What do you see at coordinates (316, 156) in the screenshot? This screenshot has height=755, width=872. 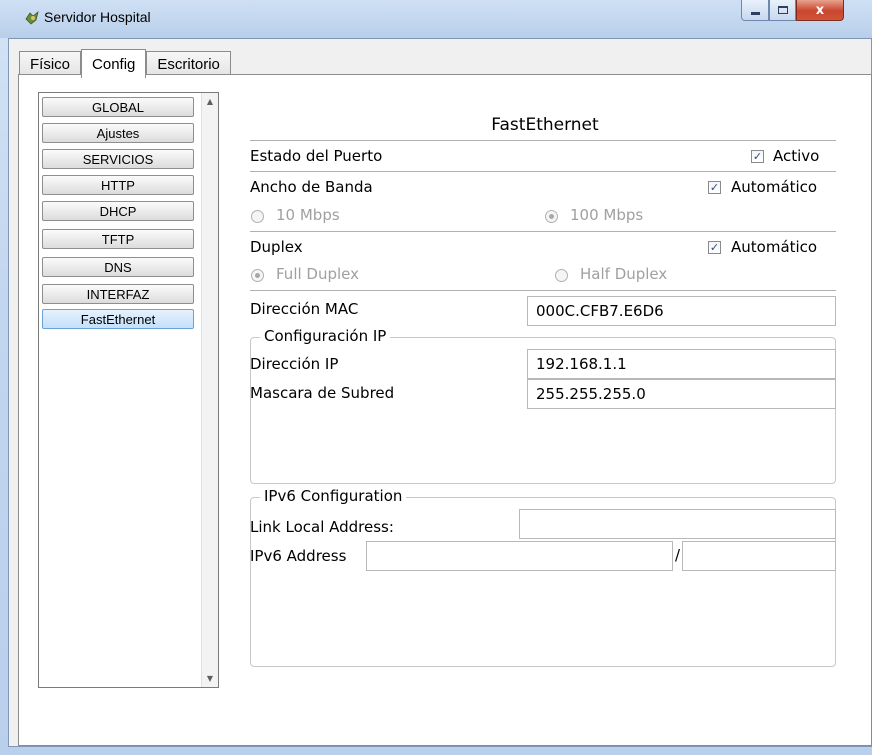 I see `port-status-label: Estado del Puerto` at bounding box center [316, 156].